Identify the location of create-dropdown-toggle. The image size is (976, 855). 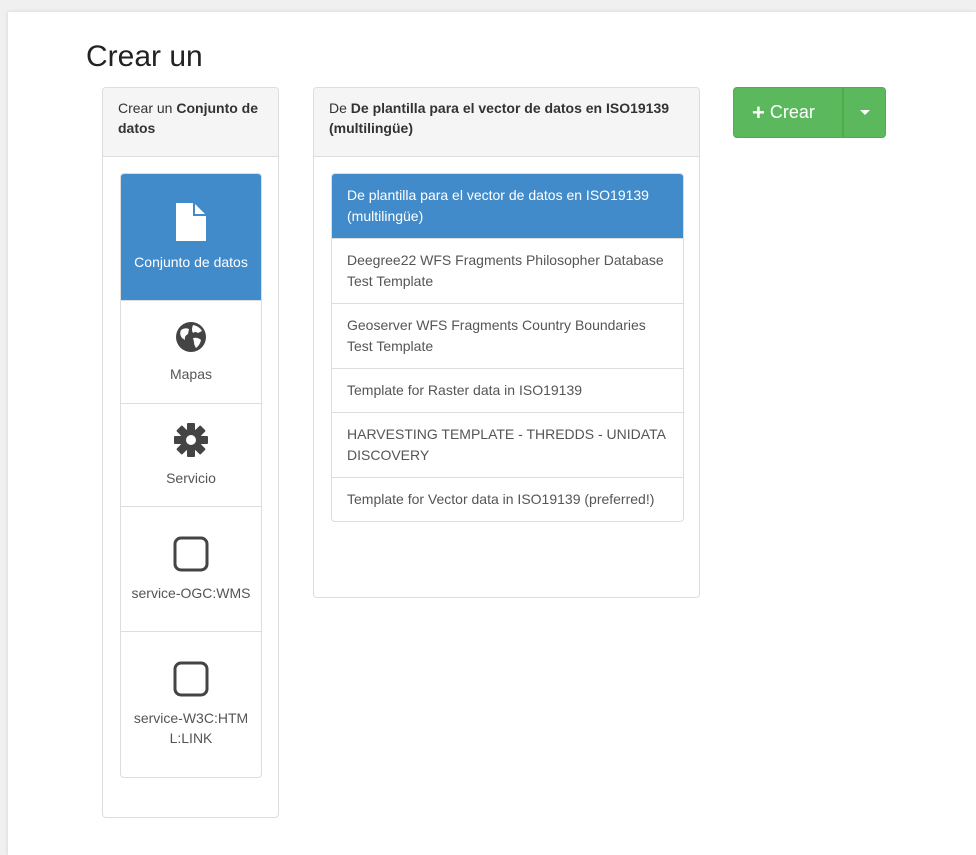
(864, 112).